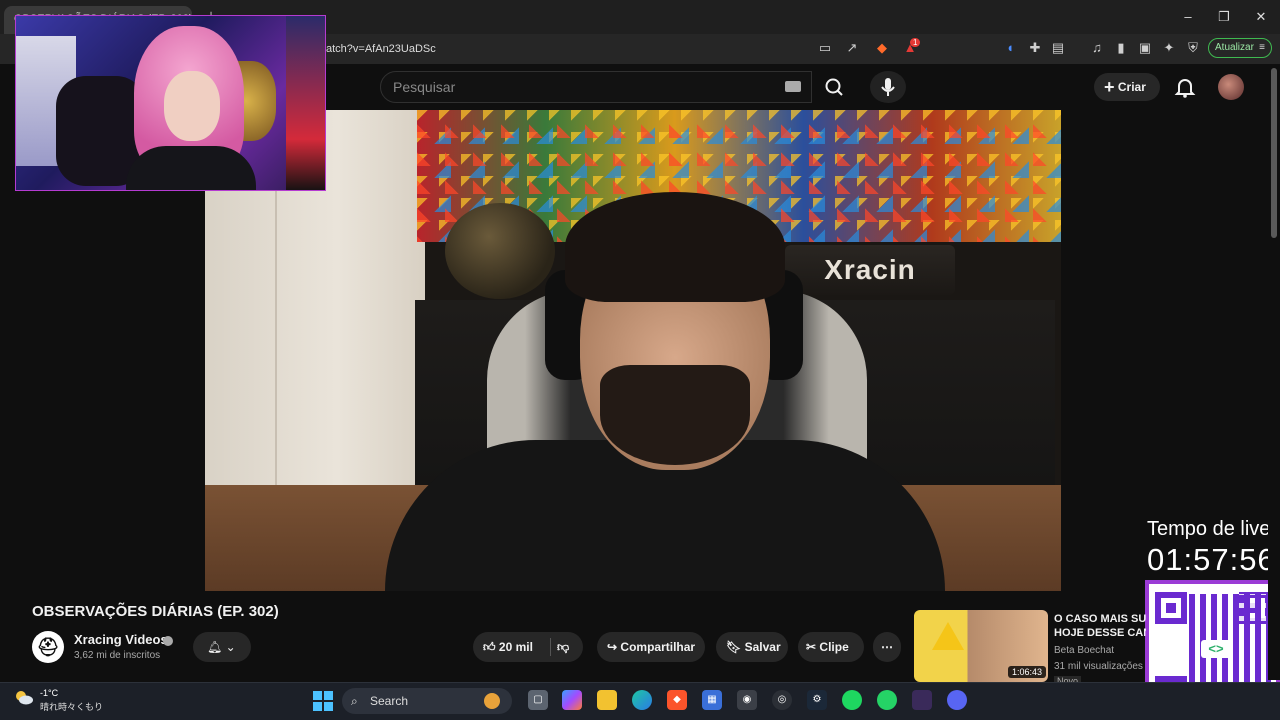  What do you see at coordinates (834, 647) in the screenshot?
I see `clip-label: Clipe` at bounding box center [834, 647].